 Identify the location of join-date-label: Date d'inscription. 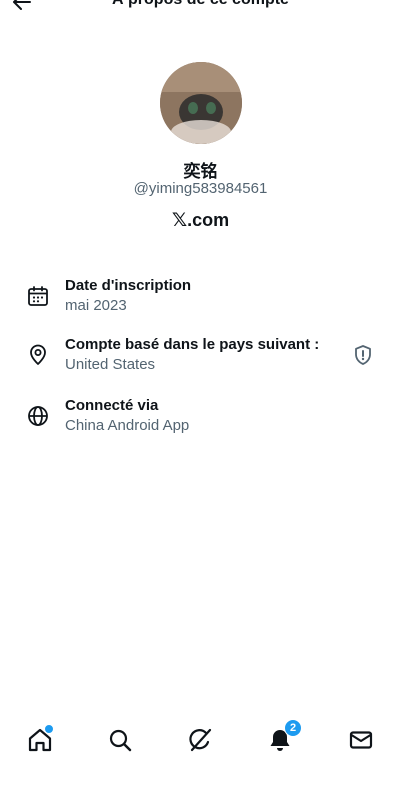
(128, 285).